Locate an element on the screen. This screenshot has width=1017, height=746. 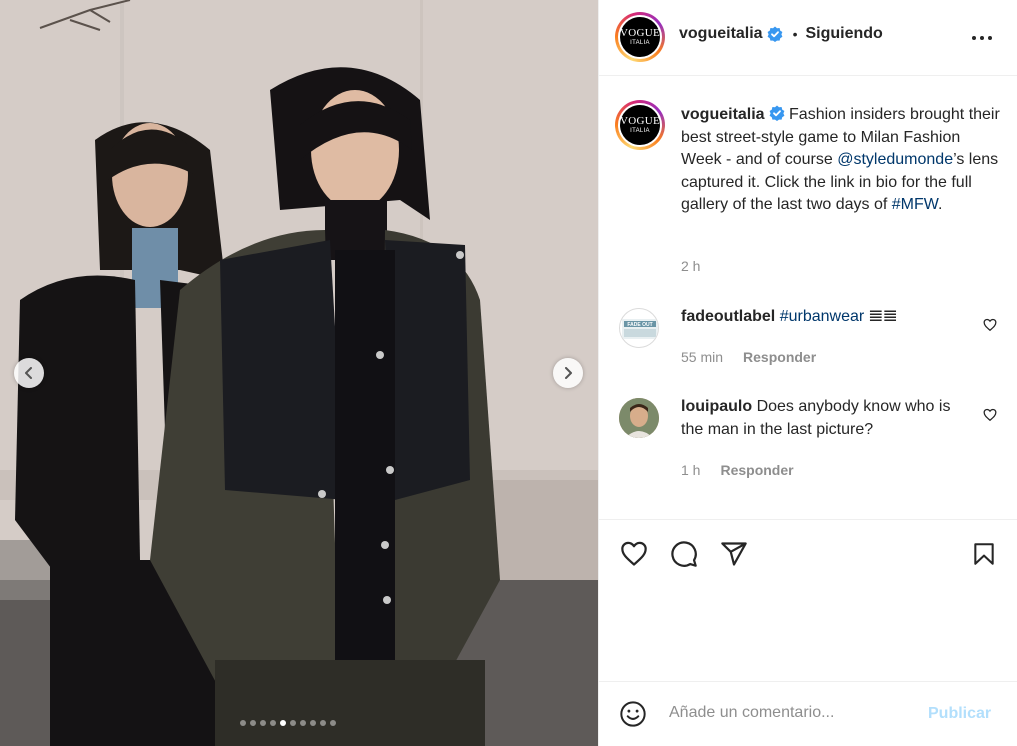
caption-hashtag-link: #MFW is located at coordinates (915, 204).